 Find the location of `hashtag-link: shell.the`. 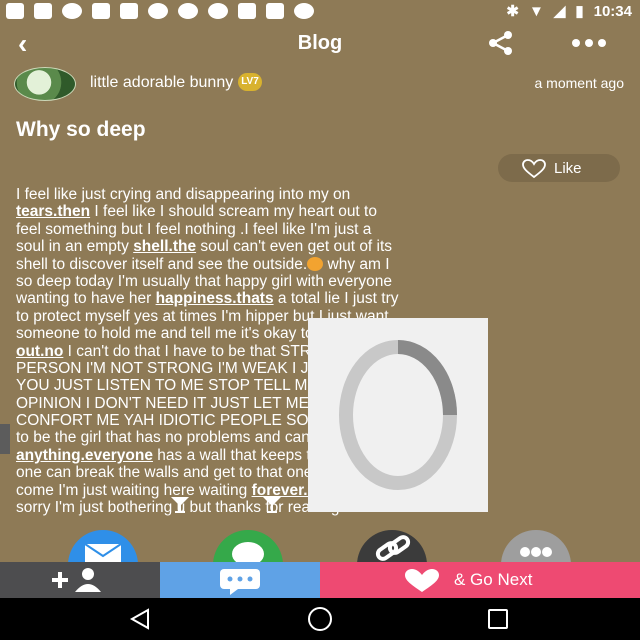

hashtag-link: shell.the is located at coordinates (164, 246).